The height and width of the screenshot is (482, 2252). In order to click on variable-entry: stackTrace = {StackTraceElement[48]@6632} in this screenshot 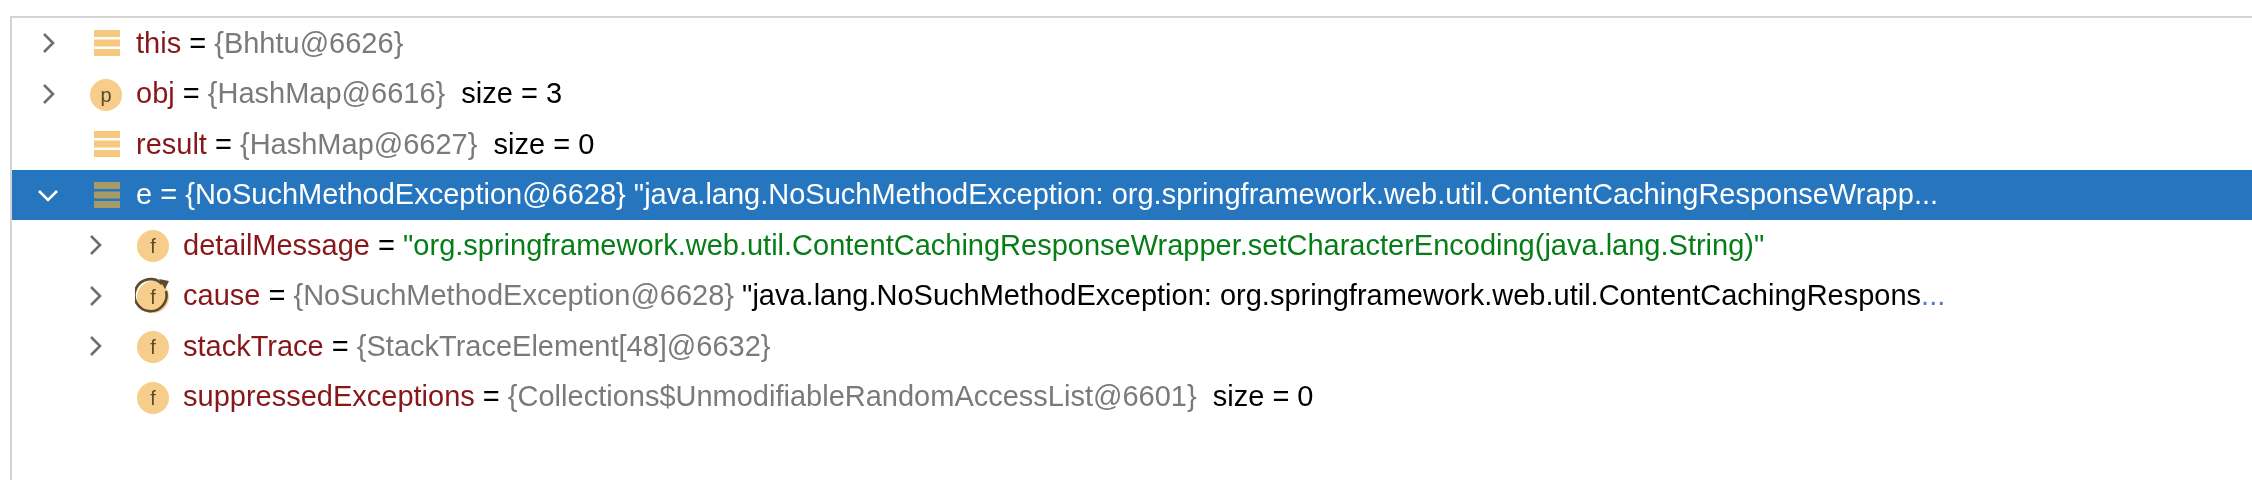, I will do `click(477, 346)`.